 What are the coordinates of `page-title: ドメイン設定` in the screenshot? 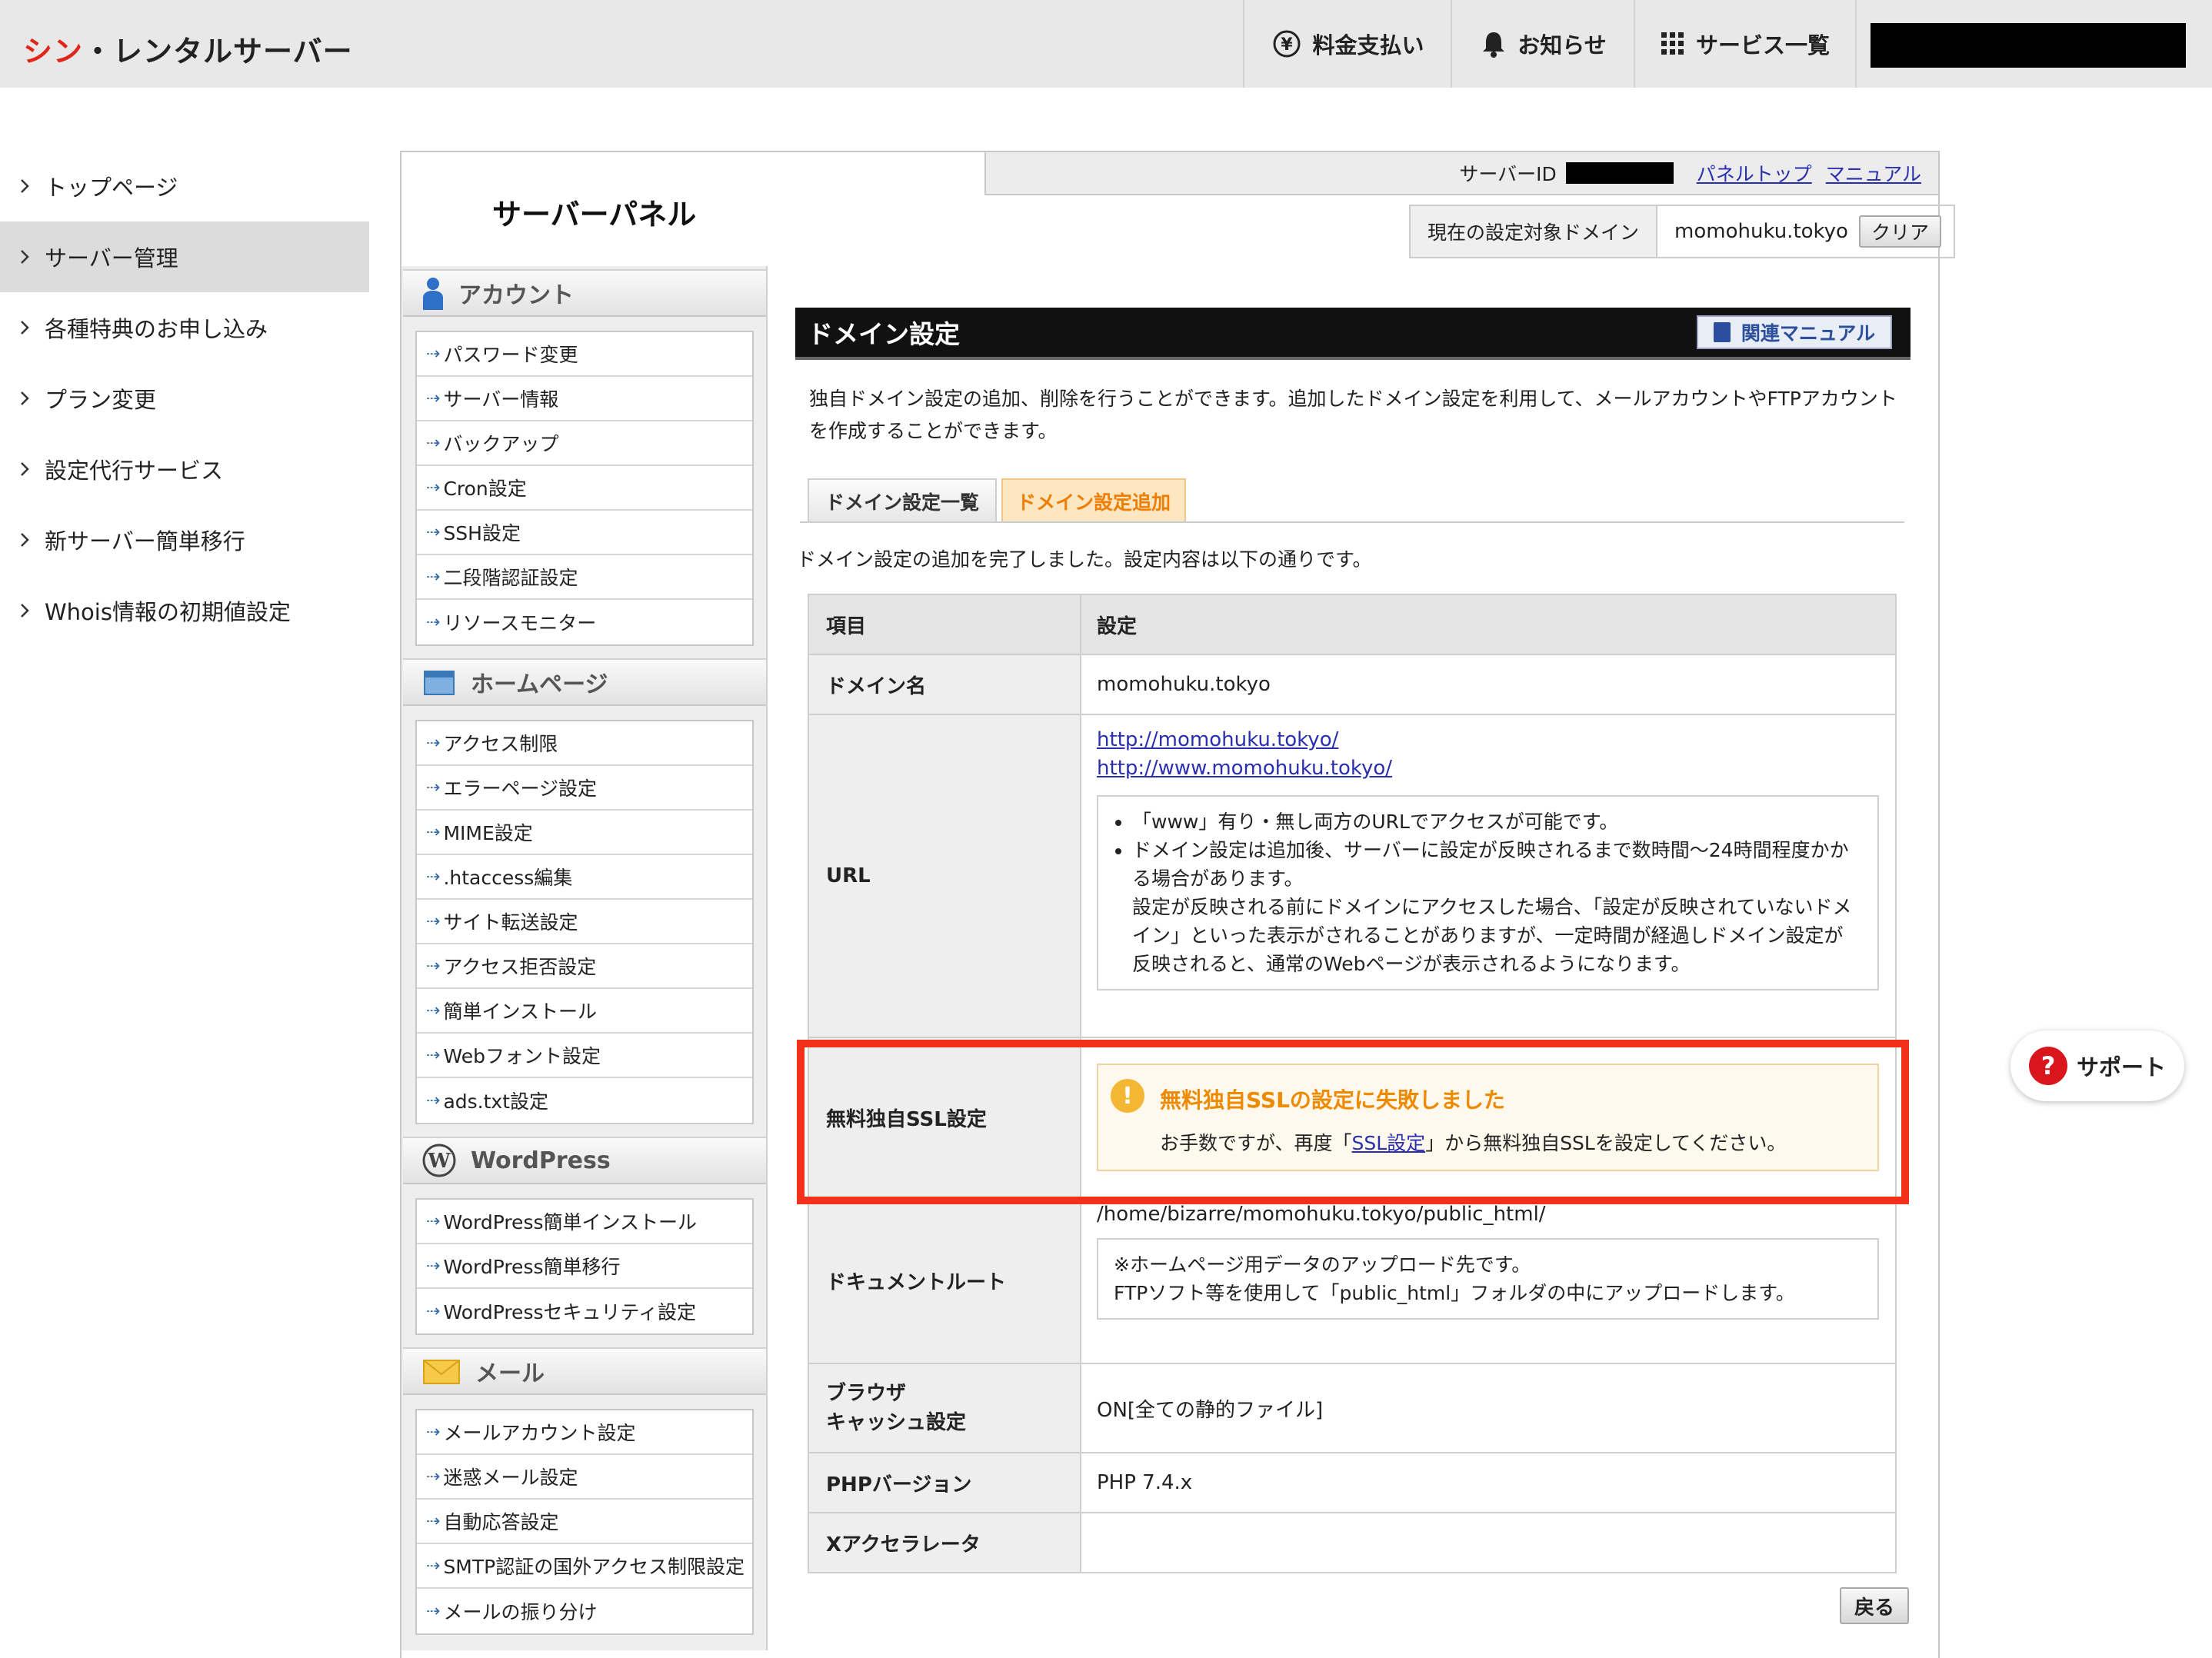 It's located at (884, 334).